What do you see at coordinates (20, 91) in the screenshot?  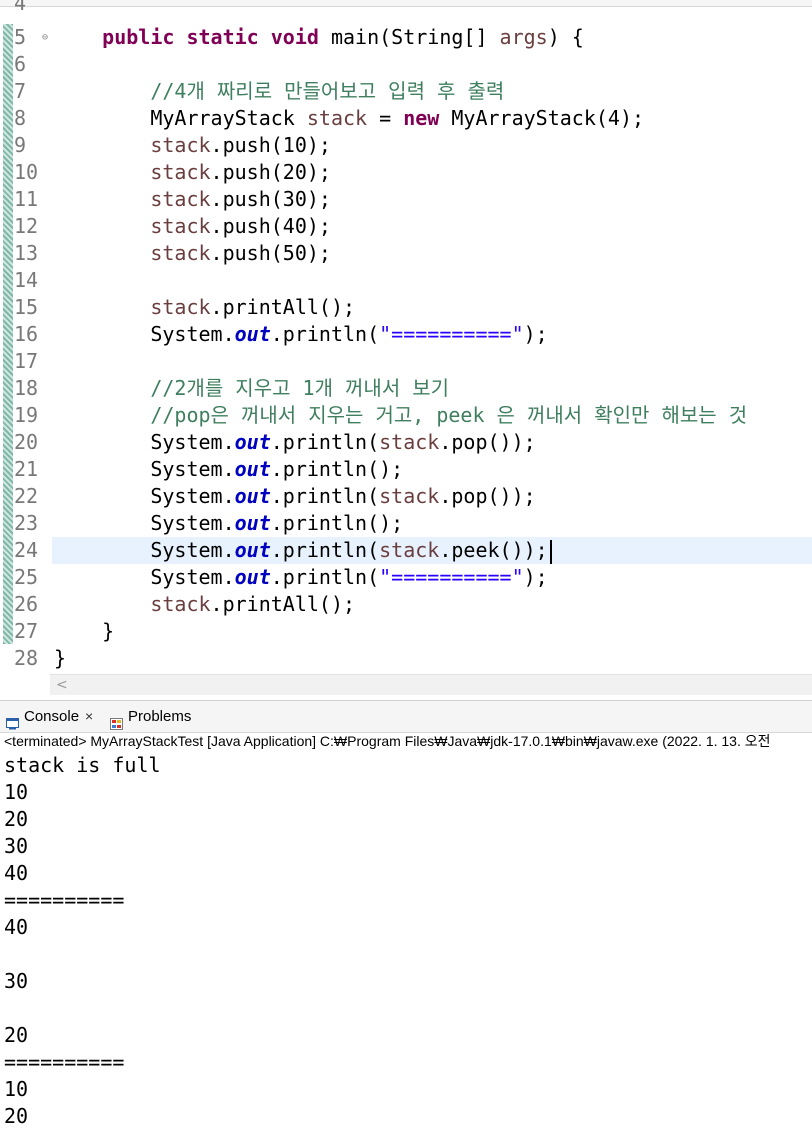 I see `line-number: 7` at bounding box center [20, 91].